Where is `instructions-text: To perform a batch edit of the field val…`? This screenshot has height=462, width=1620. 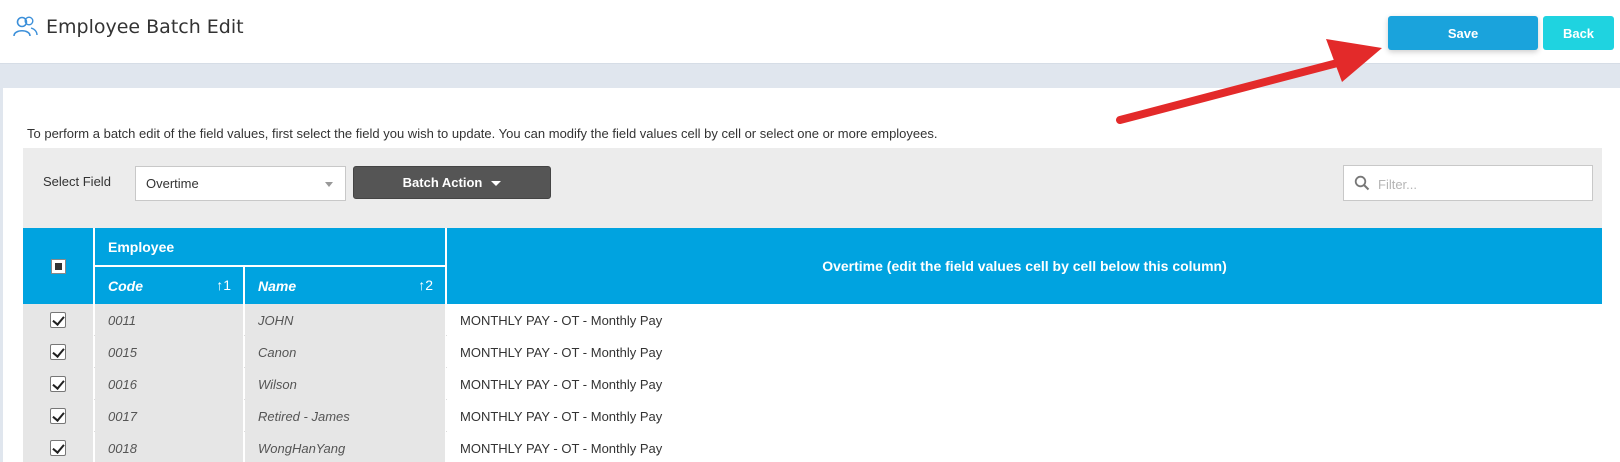 instructions-text: To perform a batch edit of the field val… is located at coordinates (482, 133).